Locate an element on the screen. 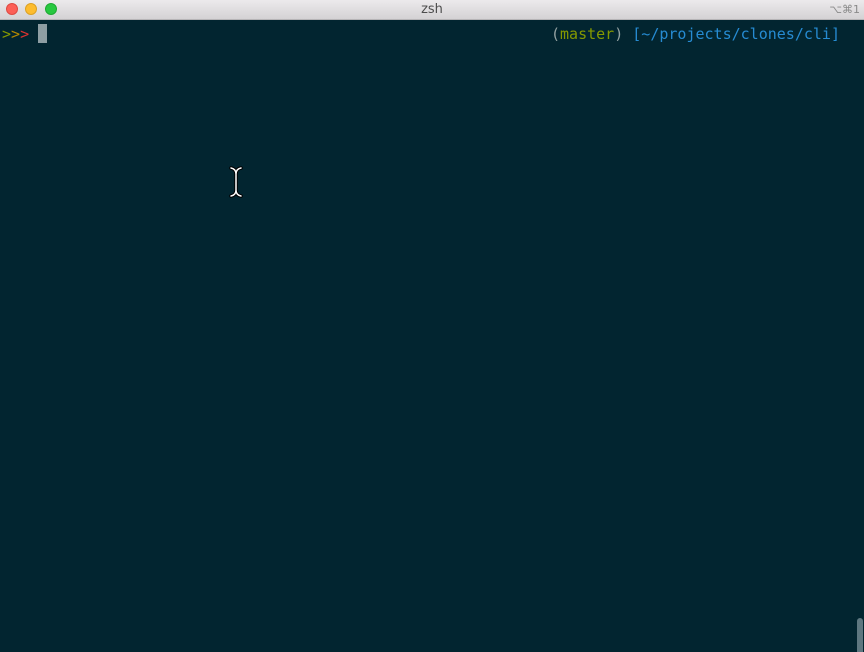  window-shortcut: ⌥⌘1 is located at coordinates (844, 9).